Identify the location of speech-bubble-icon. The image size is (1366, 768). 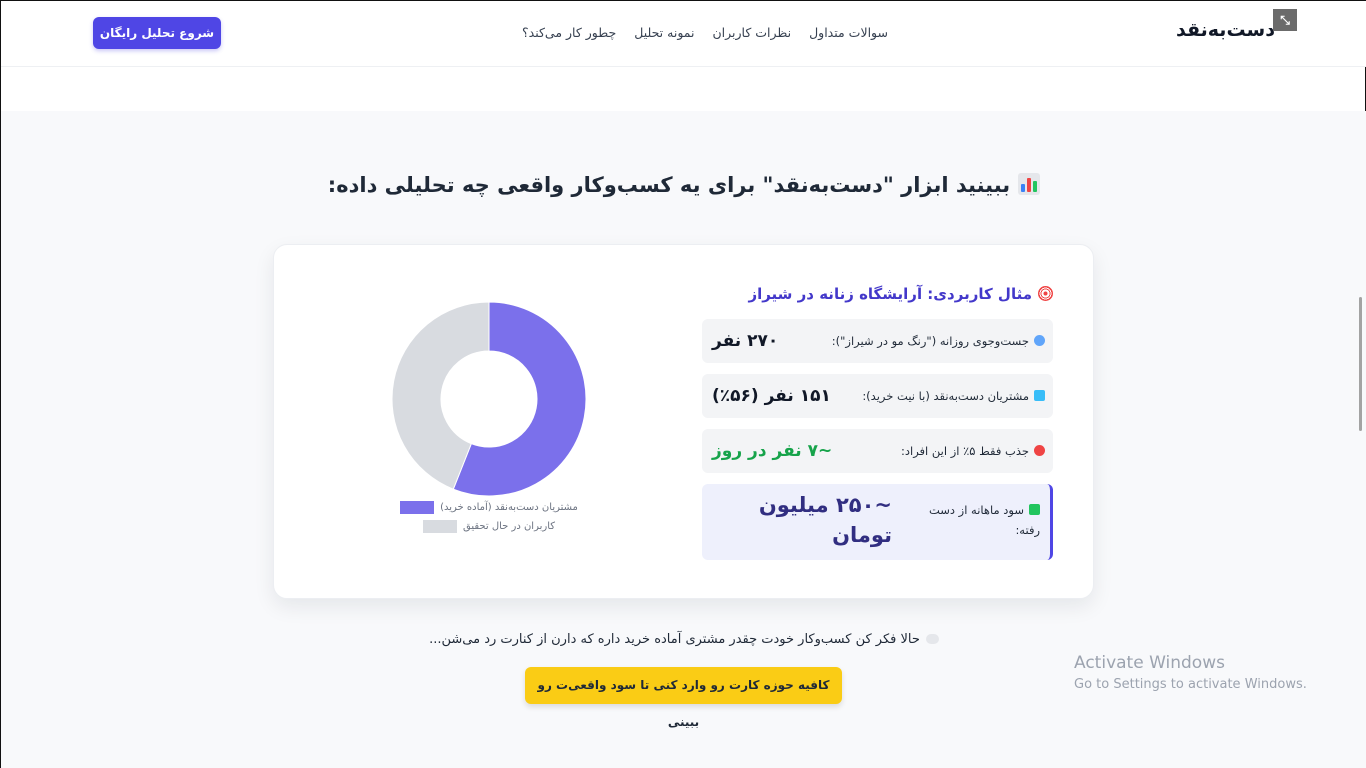
(932, 639).